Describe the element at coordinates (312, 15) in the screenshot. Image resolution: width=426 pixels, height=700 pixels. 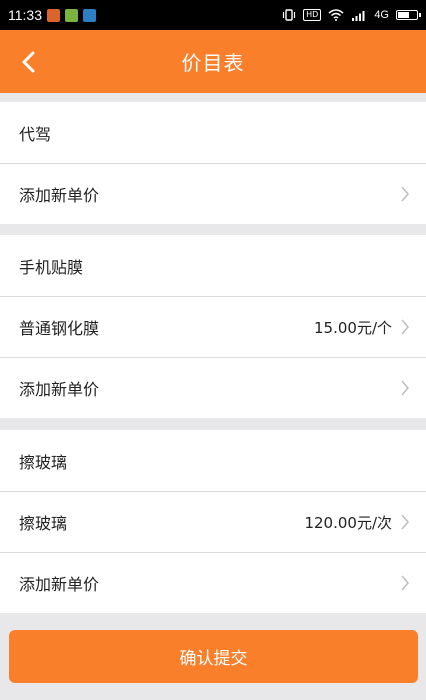
I see `hd-voice-icon: HD` at that location.